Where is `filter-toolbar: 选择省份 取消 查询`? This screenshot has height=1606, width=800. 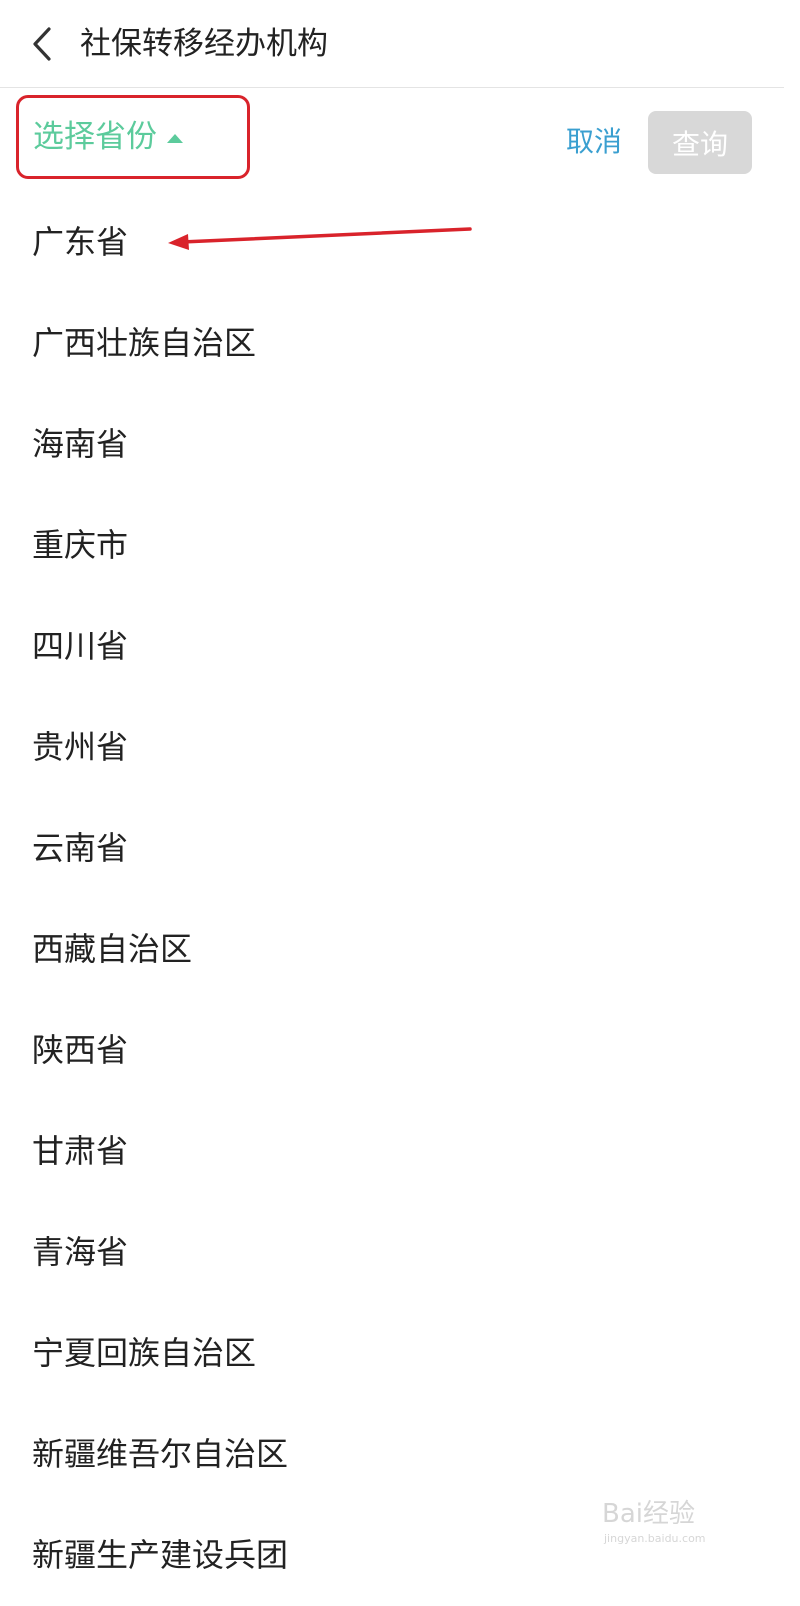 filter-toolbar: 选择省份 取消 查询 is located at coordinates (392, 138).